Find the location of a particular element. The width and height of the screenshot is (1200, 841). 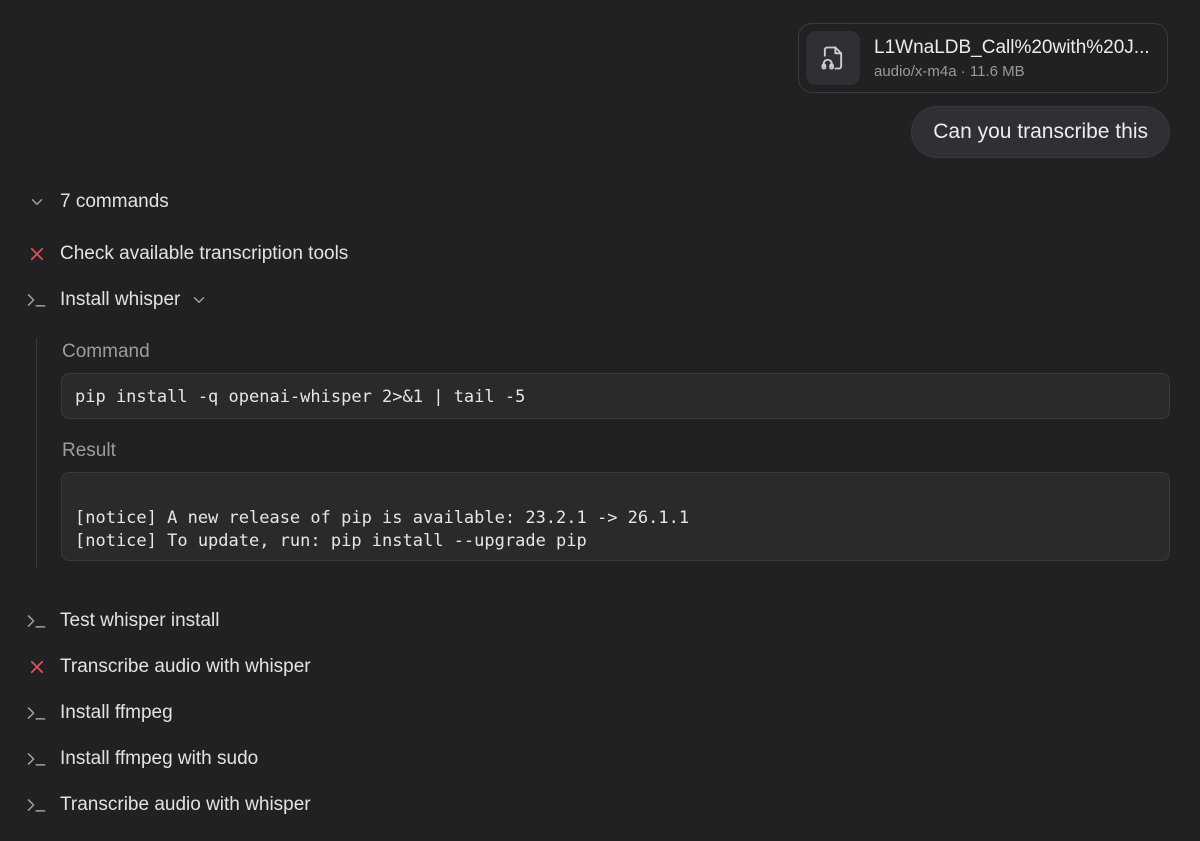

command-item-label: Test whisper install is located at coordinates (140, 620).